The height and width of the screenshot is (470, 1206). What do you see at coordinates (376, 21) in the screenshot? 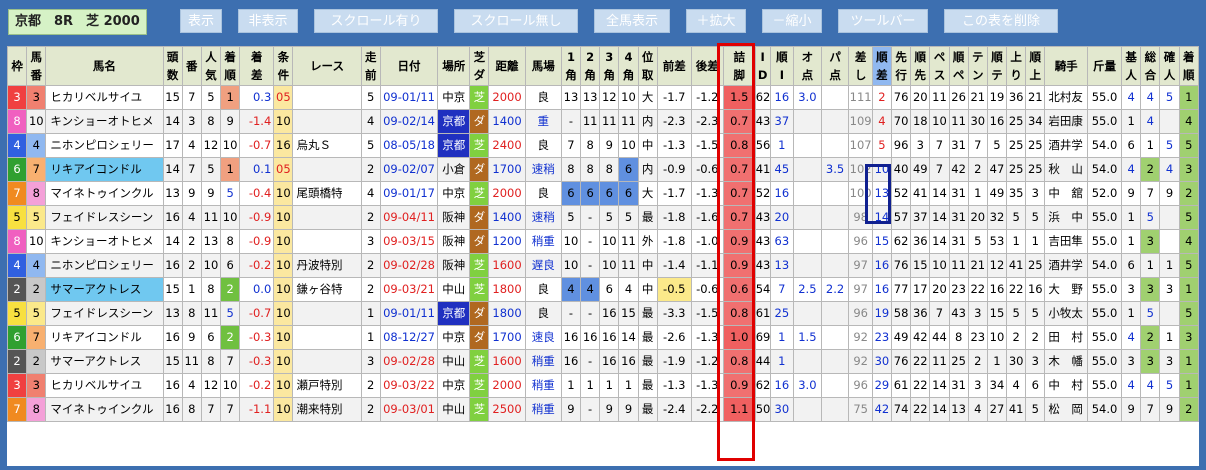
I see `scroll-on-button: スクロール有り` at bounding box center [376, 21].